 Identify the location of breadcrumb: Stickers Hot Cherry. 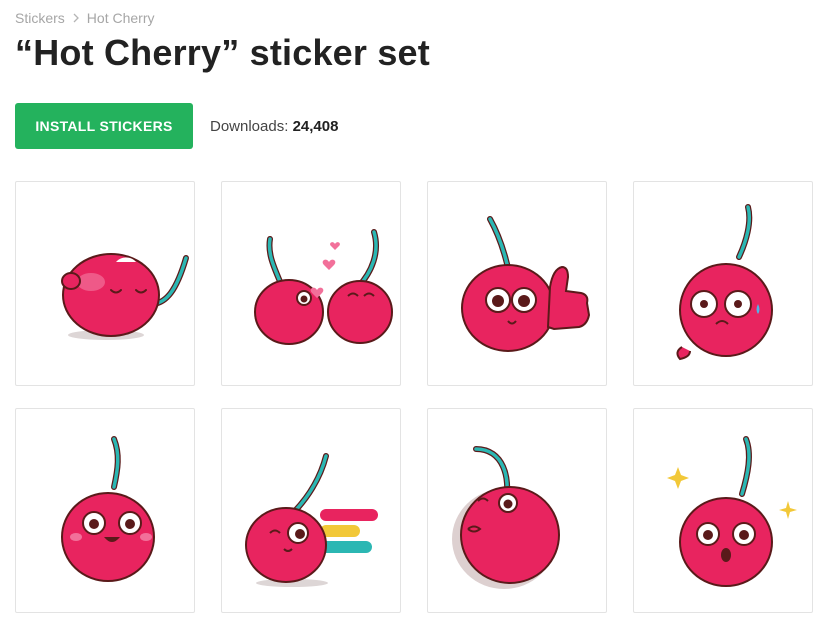
(84, 18).